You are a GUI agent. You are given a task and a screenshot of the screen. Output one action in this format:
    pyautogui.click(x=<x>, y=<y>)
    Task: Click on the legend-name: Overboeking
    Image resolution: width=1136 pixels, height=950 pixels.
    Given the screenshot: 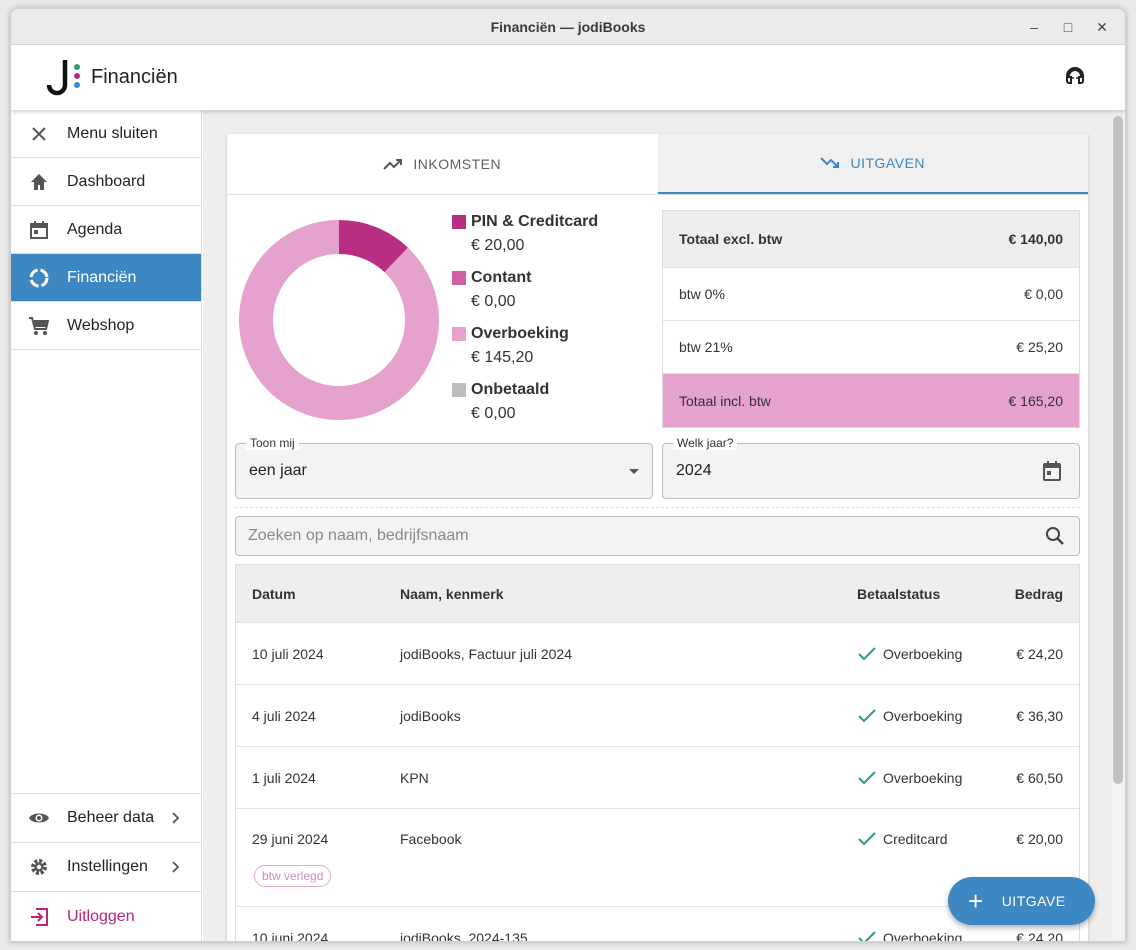 What is the action you would take?
    pyautogui.click(x=520, y=333)
    